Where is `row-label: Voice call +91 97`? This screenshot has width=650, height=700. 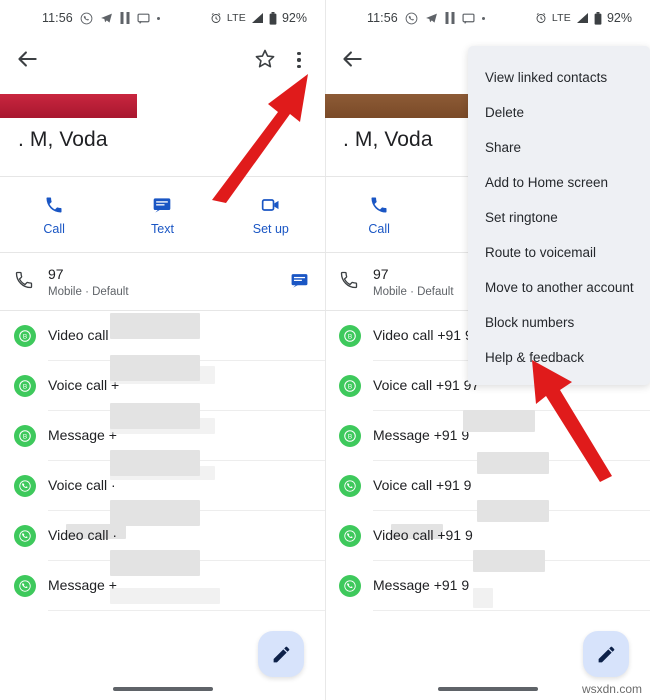 row-label: Voice call +91 97 is located at coordinates (426, 385).